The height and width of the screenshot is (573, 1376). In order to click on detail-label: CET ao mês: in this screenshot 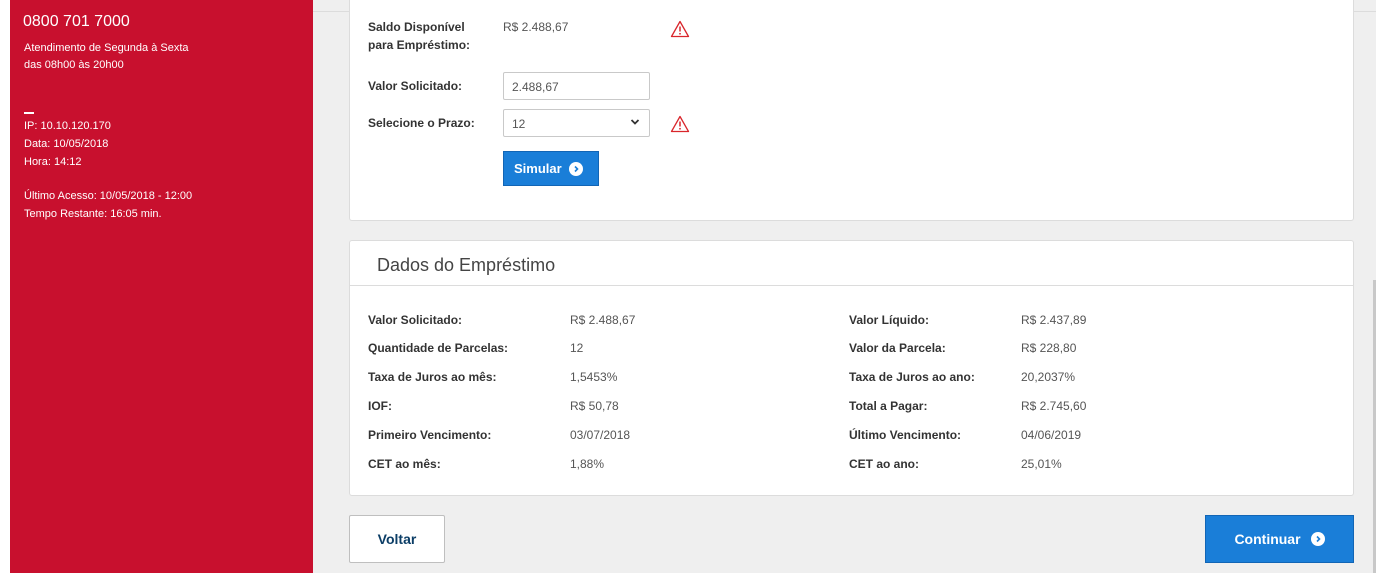, I will do `click(404, 464)`.